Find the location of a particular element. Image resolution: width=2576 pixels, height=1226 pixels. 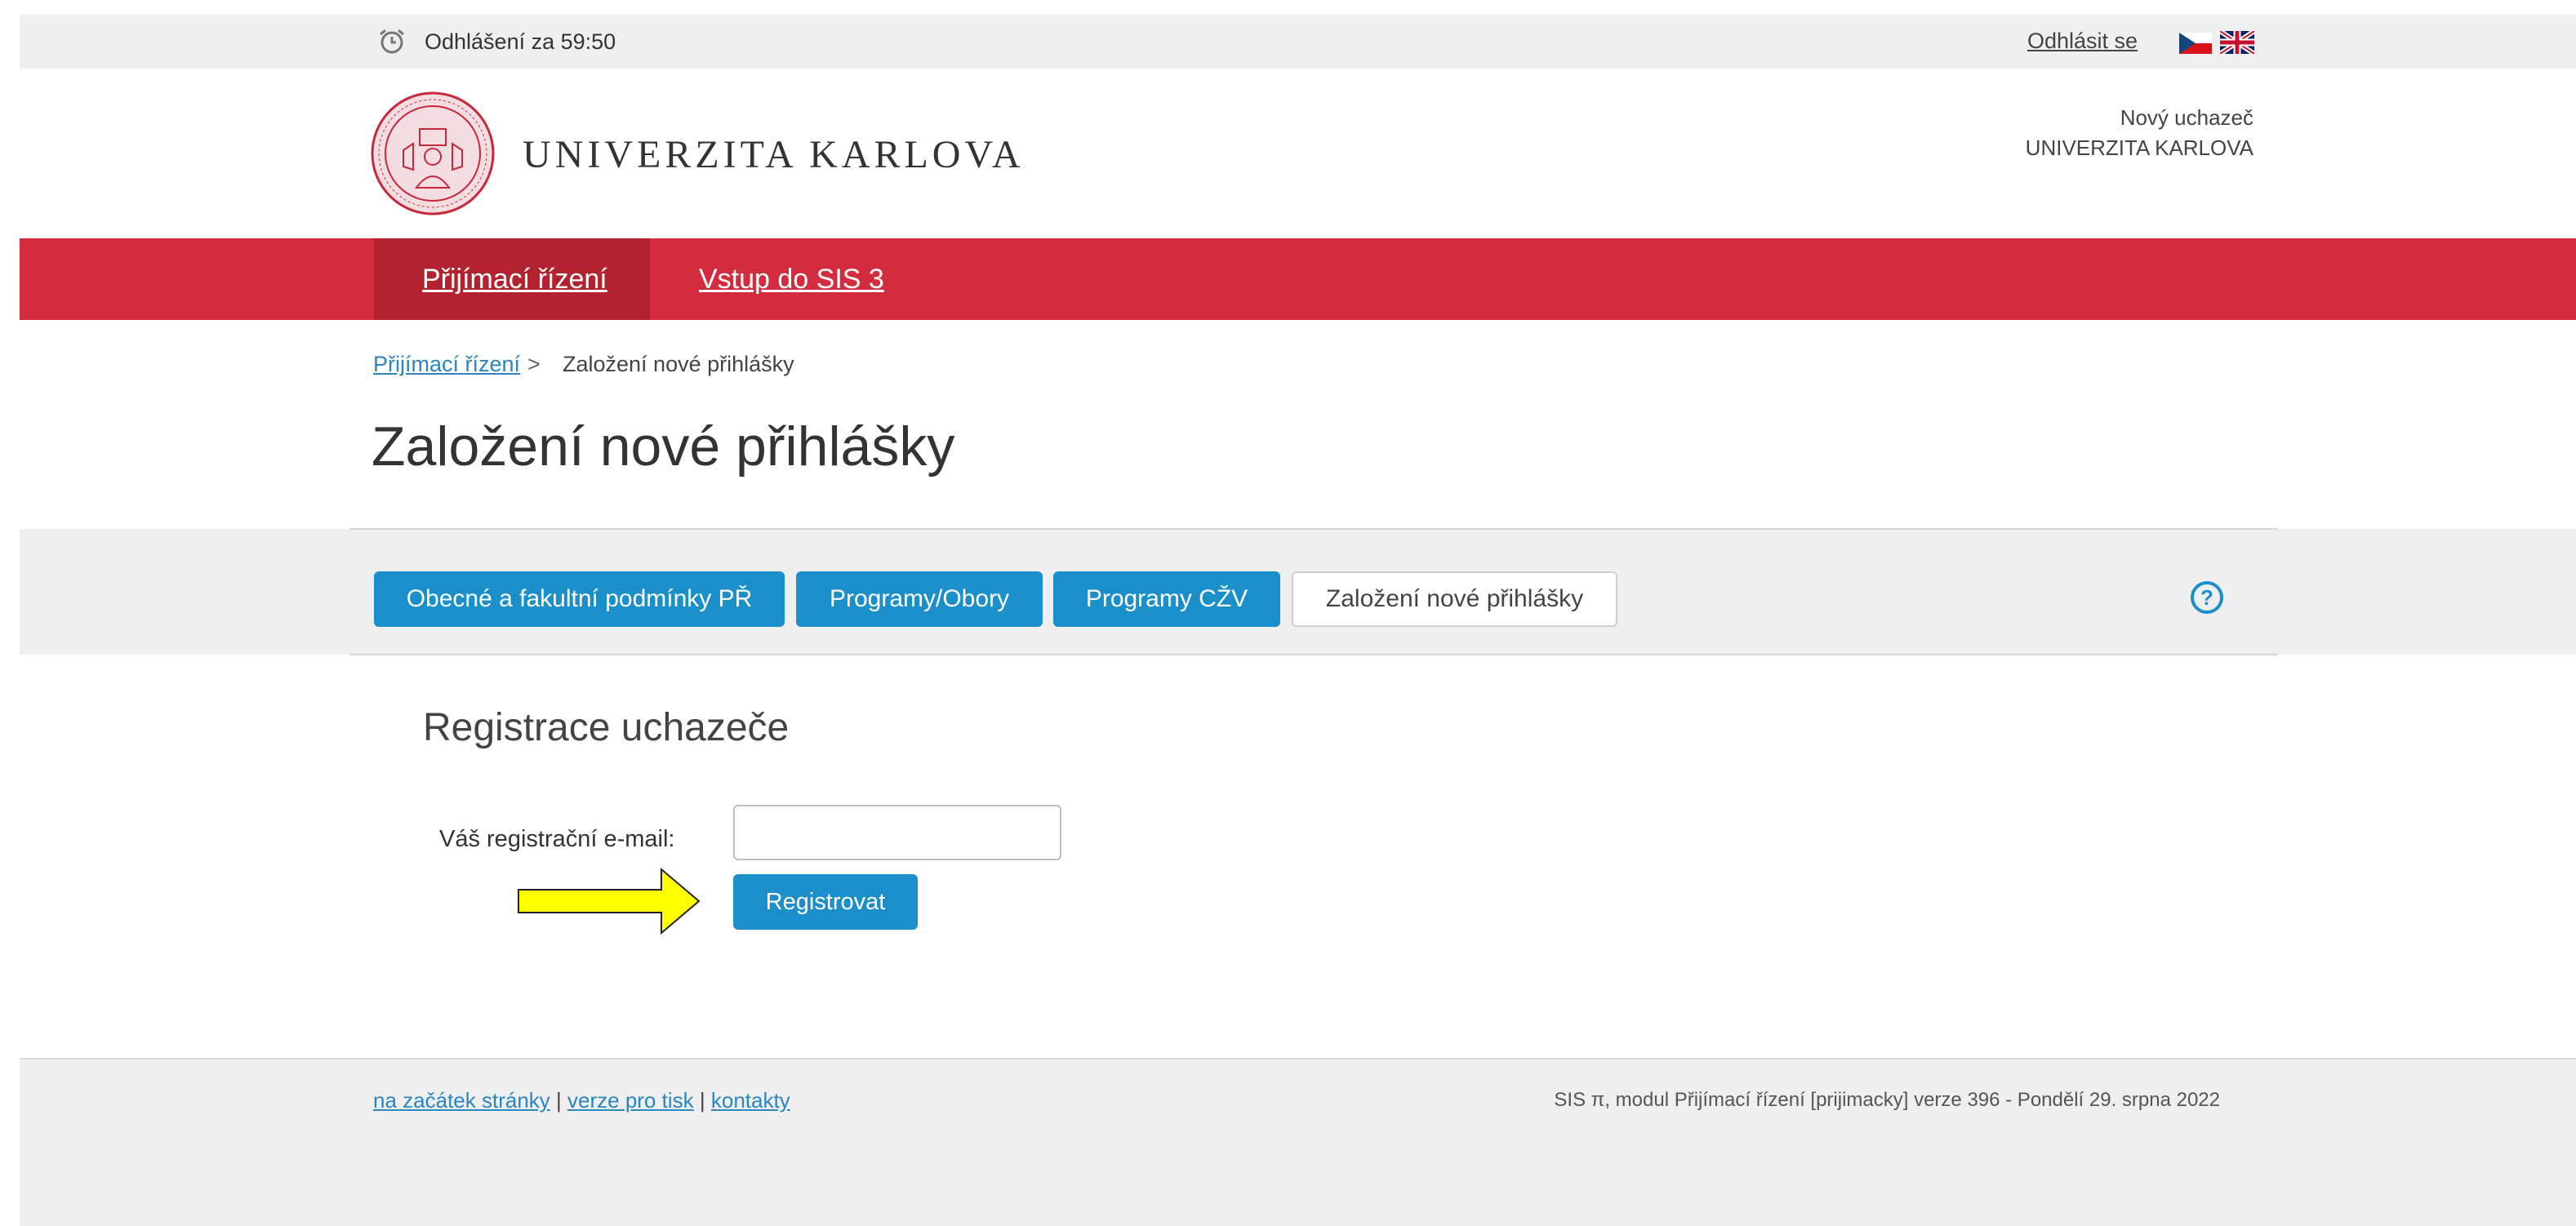

register-button: Registrovat is located at coordinates (825, 902).